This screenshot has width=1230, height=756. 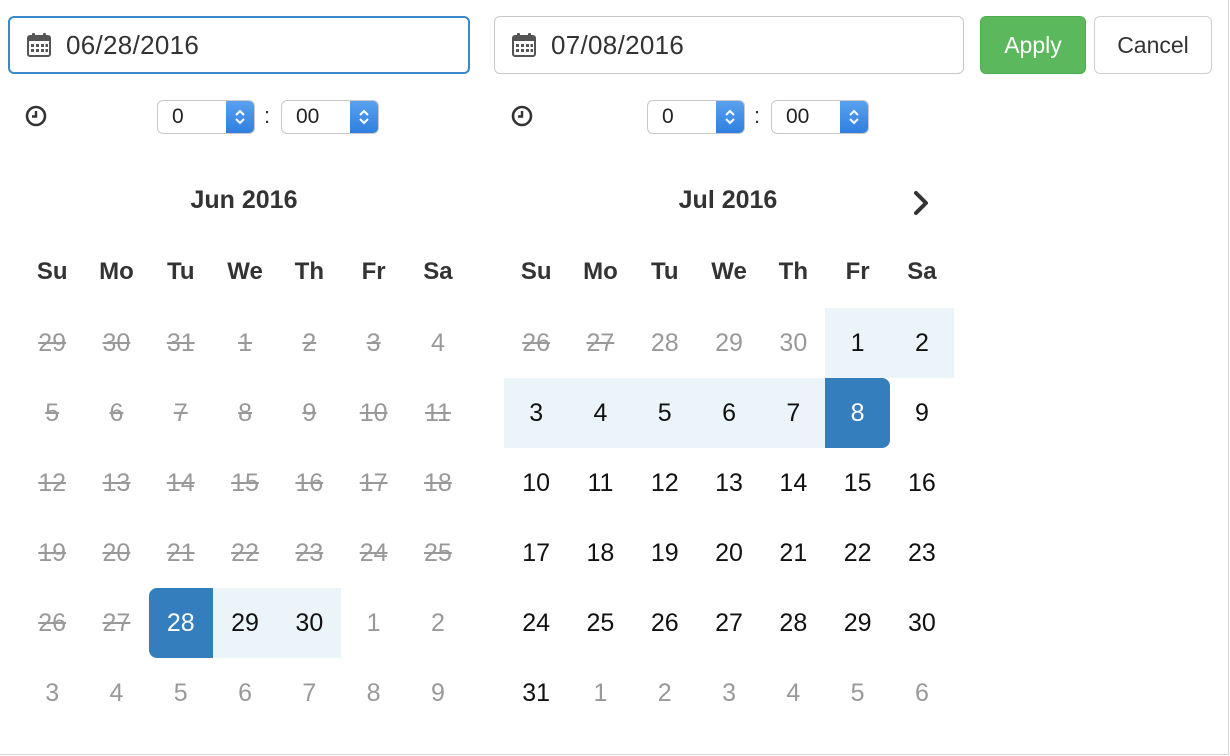 I want to click on apply-button: Apply, so click(x=1033, y=45).